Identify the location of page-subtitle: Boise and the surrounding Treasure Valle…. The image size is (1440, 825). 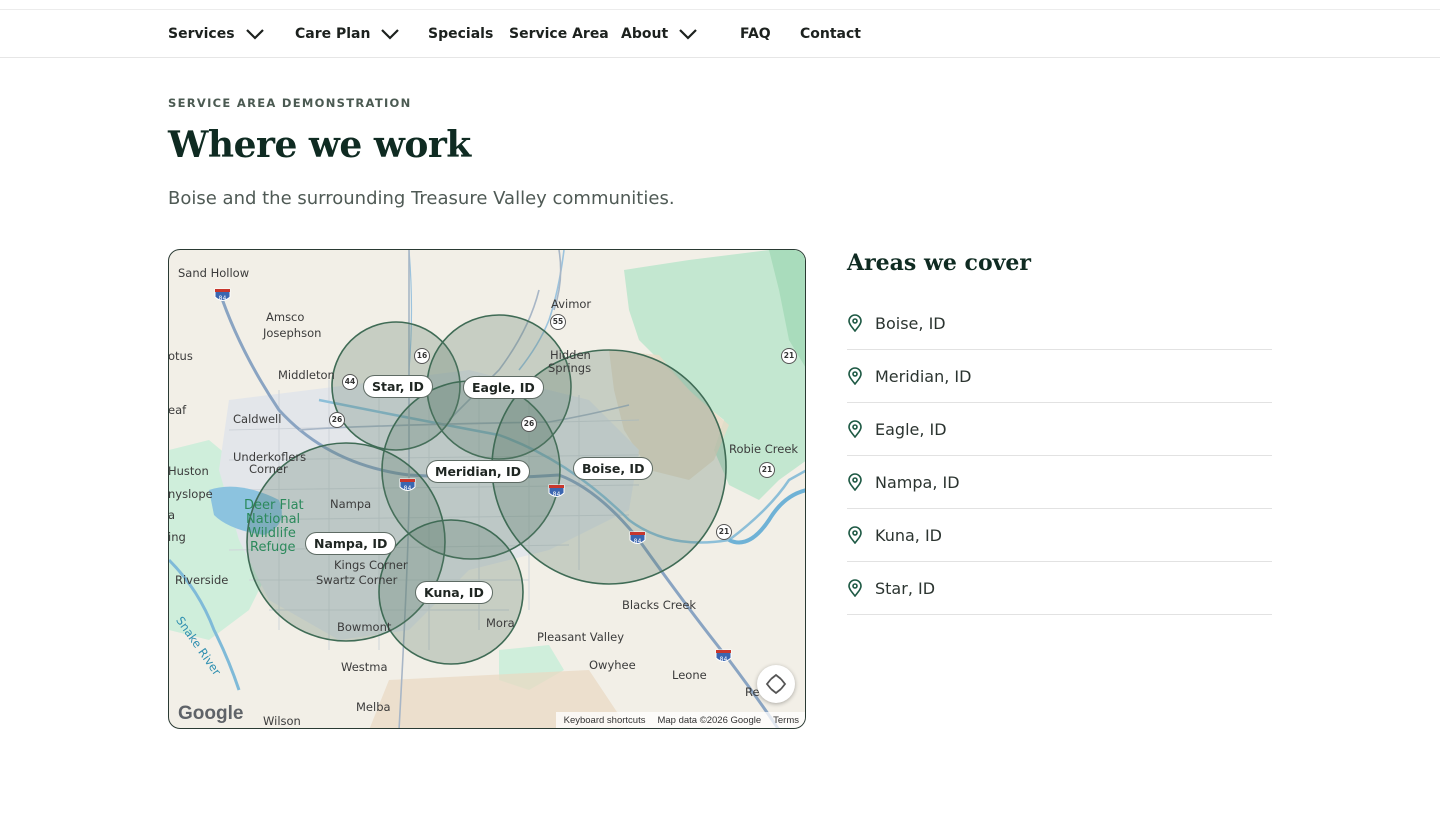
(421, 198).